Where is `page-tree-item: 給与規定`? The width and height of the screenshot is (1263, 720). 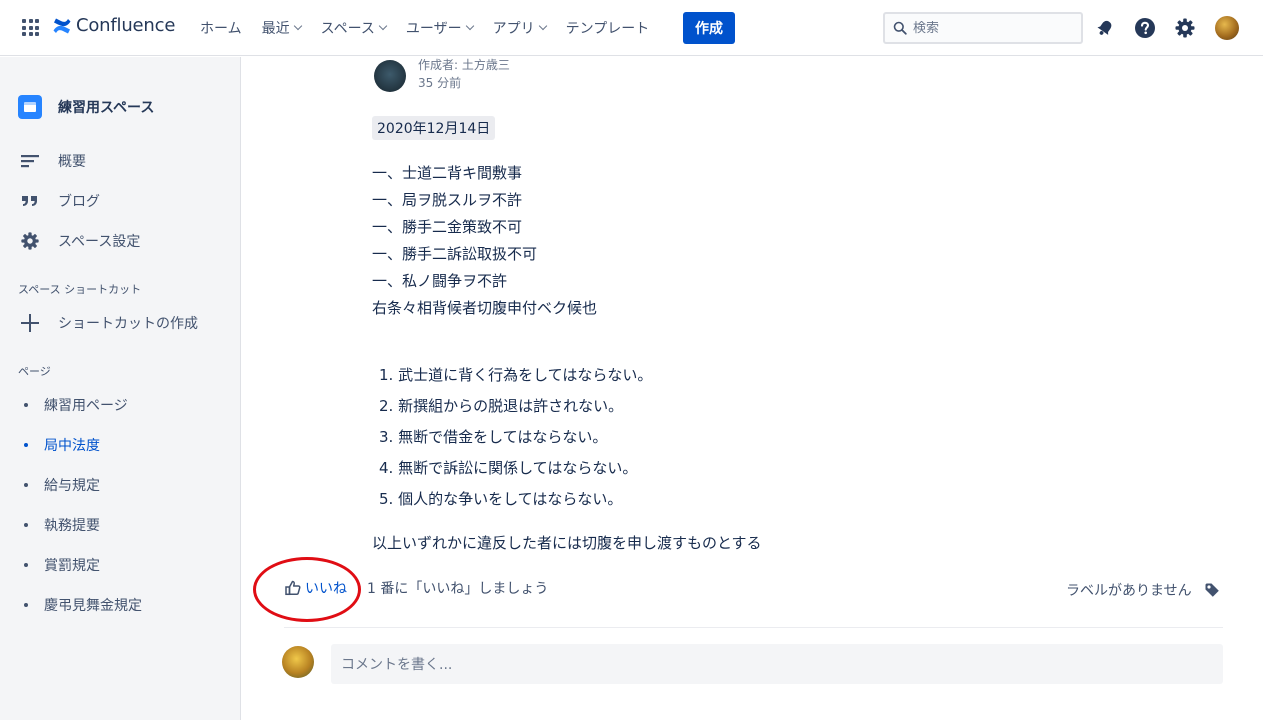 page-tree-item: 給与規定 is located at coordinates (62, 485).